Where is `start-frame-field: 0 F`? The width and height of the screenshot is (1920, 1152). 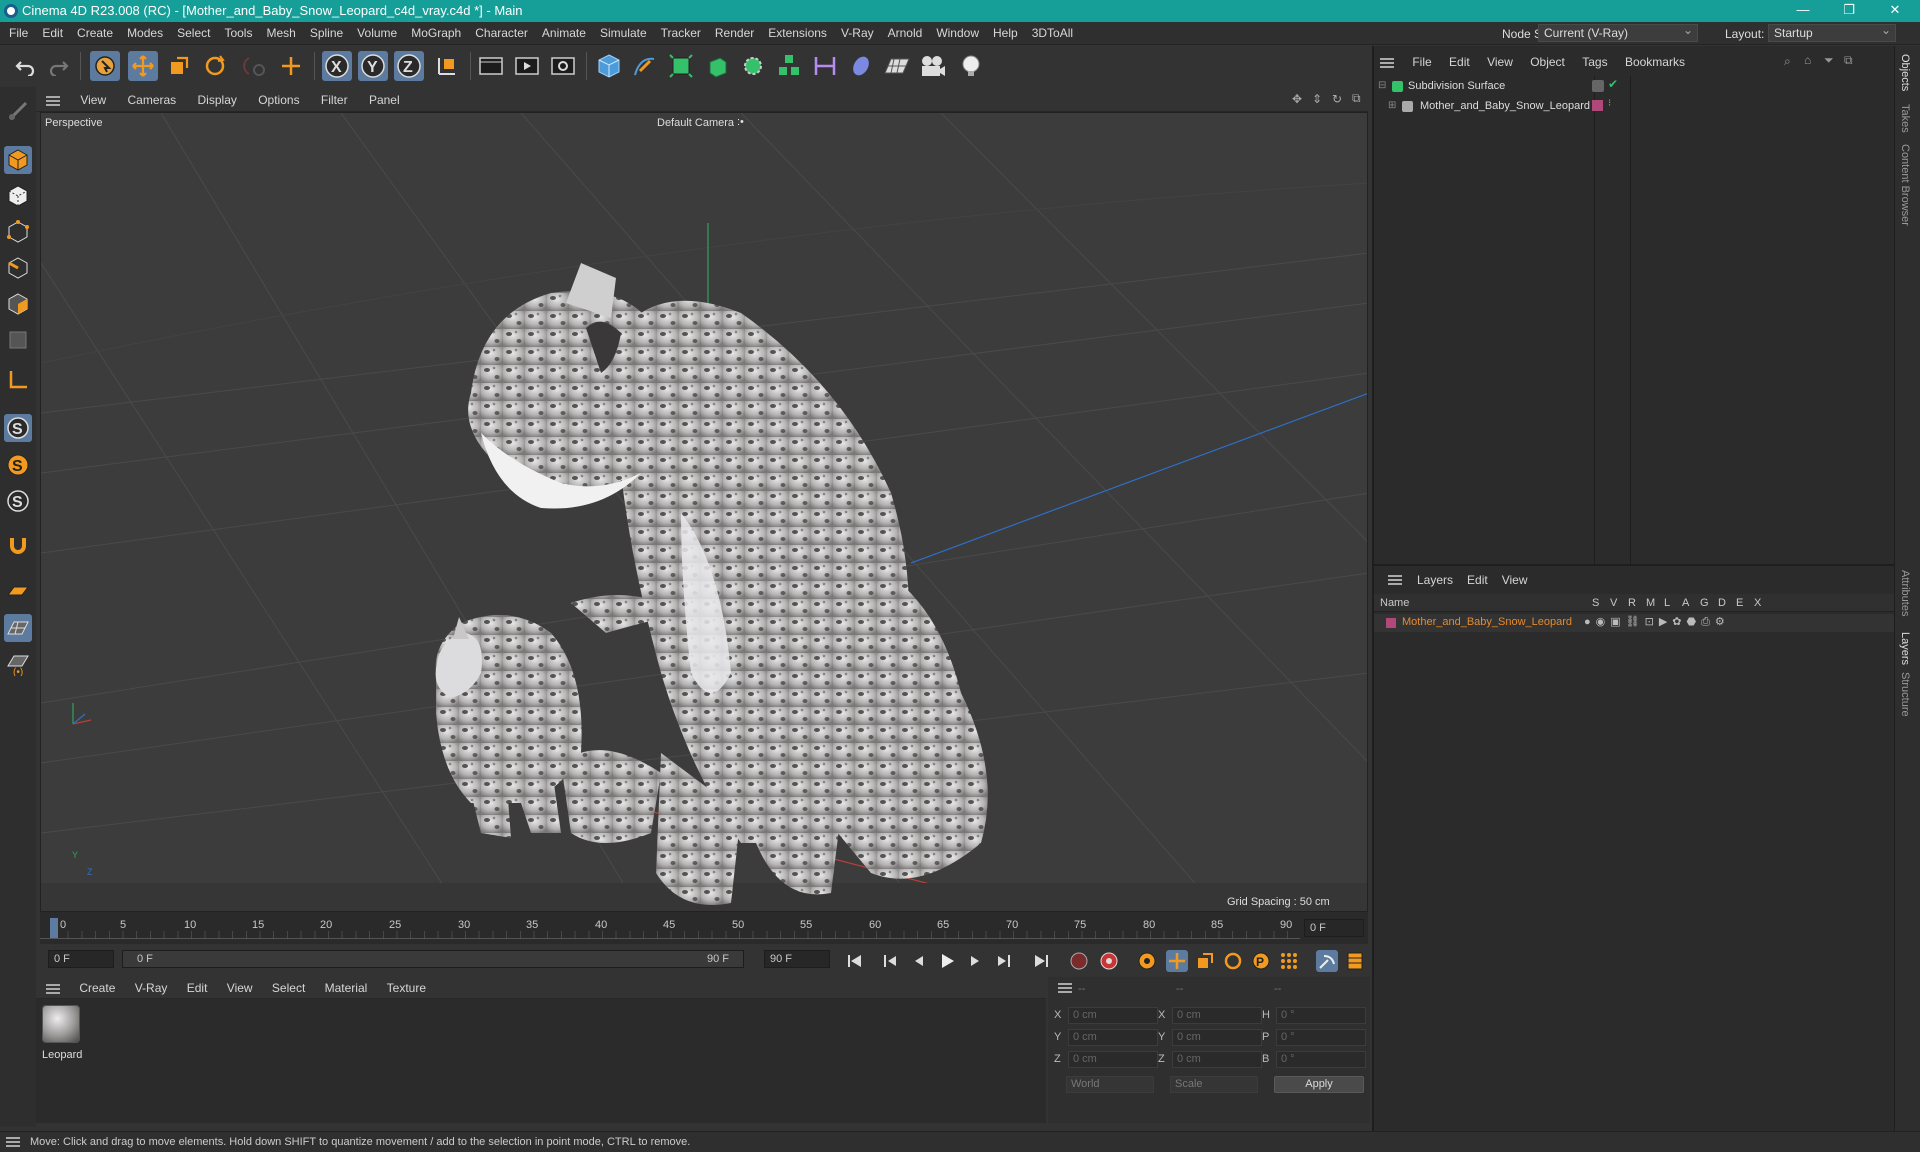 start-frame-field: 0 F is located at coordinates (81, 959).